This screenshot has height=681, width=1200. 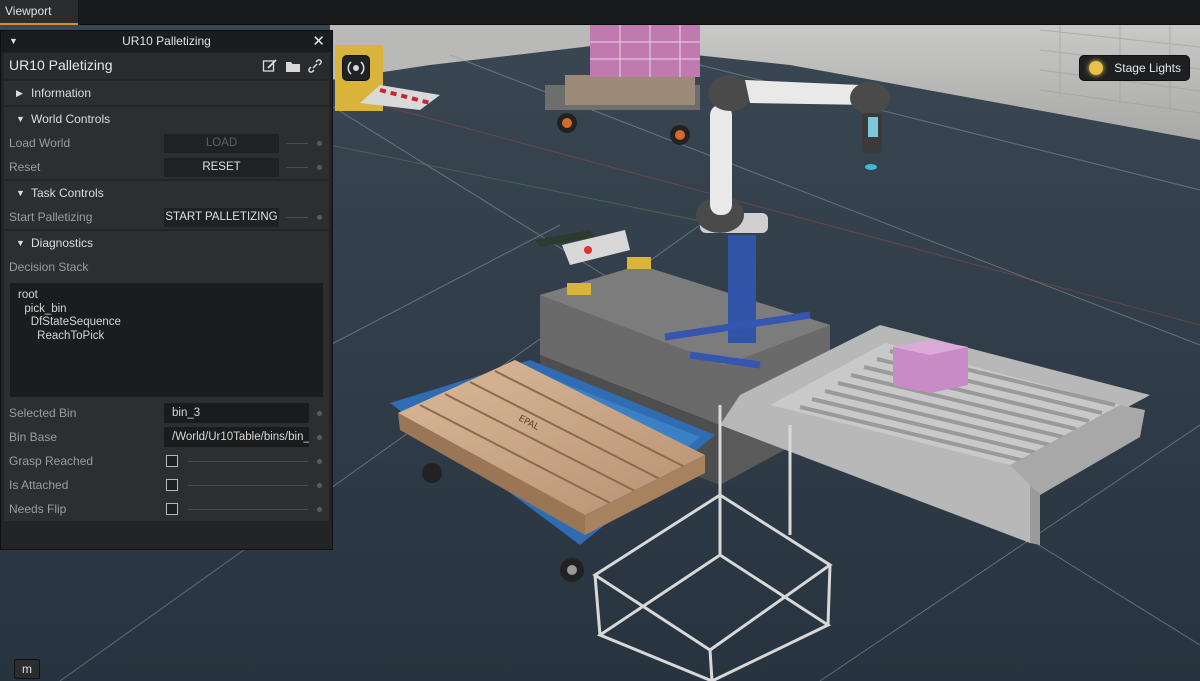 I want to click on tab-viewport: Viewport, so click(x=39, y=12).